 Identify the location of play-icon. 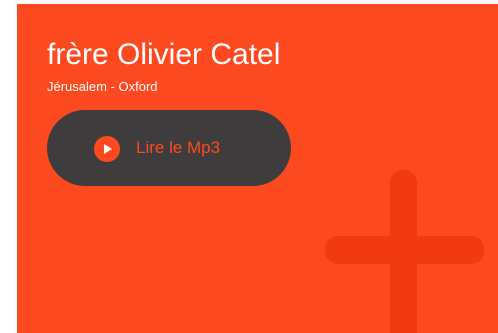
(107, 149).